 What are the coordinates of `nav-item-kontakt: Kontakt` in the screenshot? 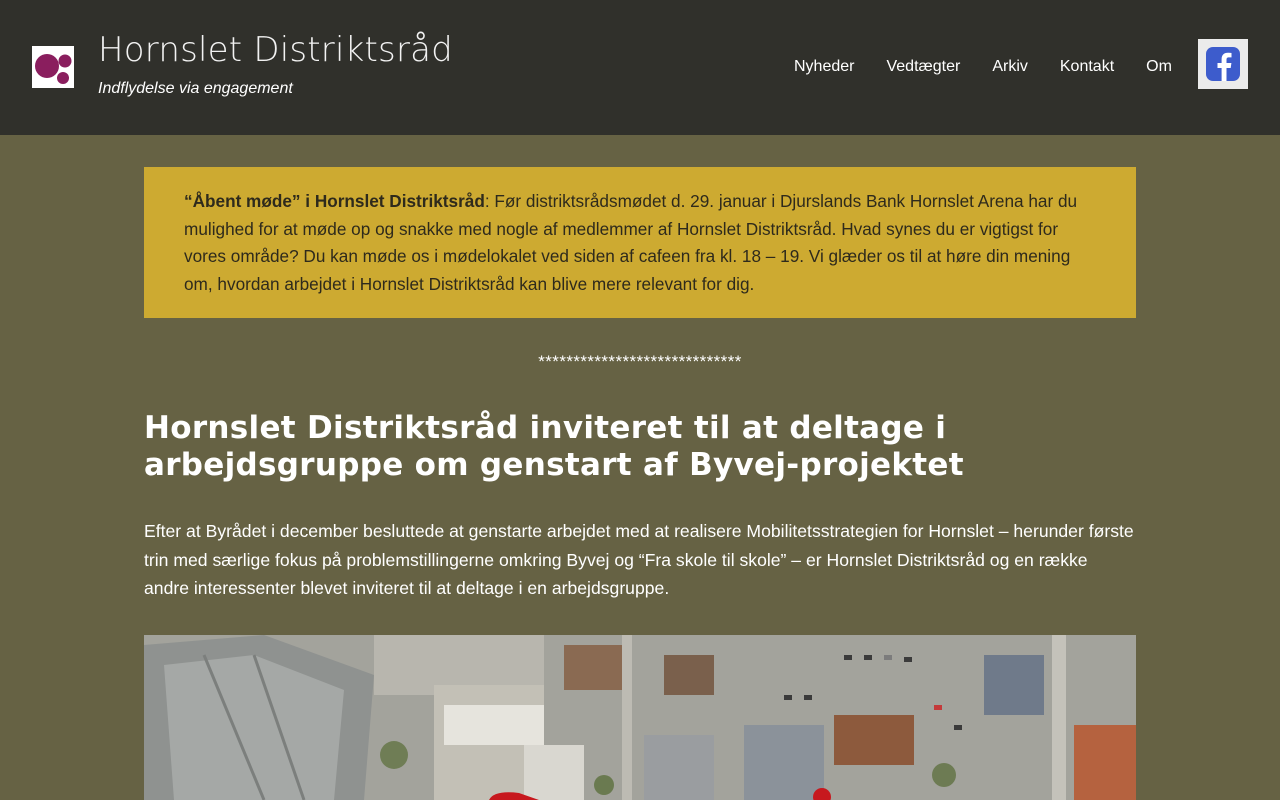 It's located at (1087, 67).